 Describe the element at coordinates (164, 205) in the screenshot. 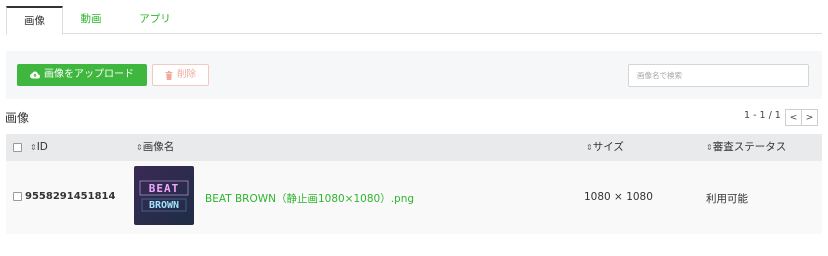

I see `thumbnail-text-bottom: BROWN` at that location.